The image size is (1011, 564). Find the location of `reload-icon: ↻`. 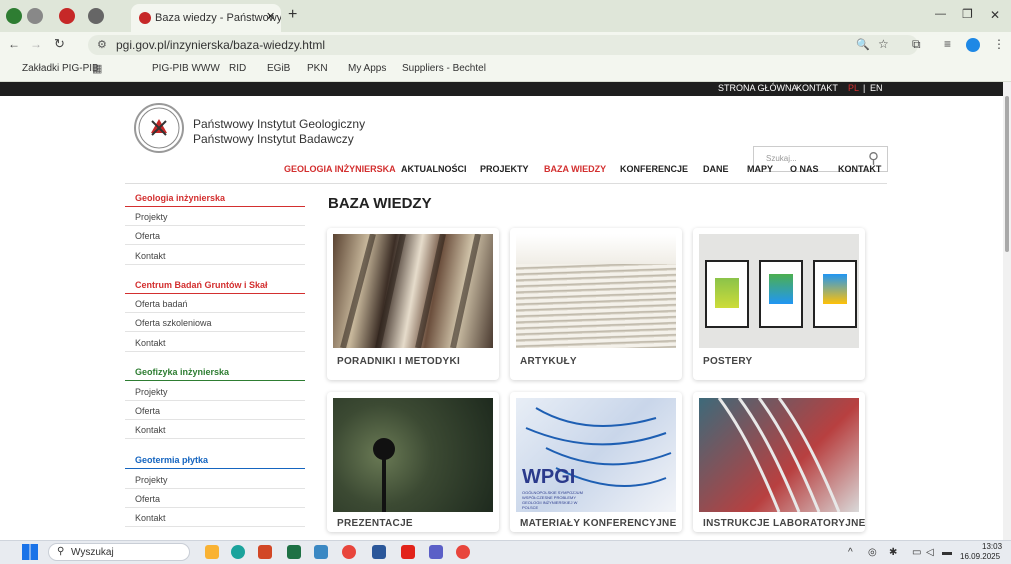

reload-icon: ↻ is located at coordinates (59, 44).